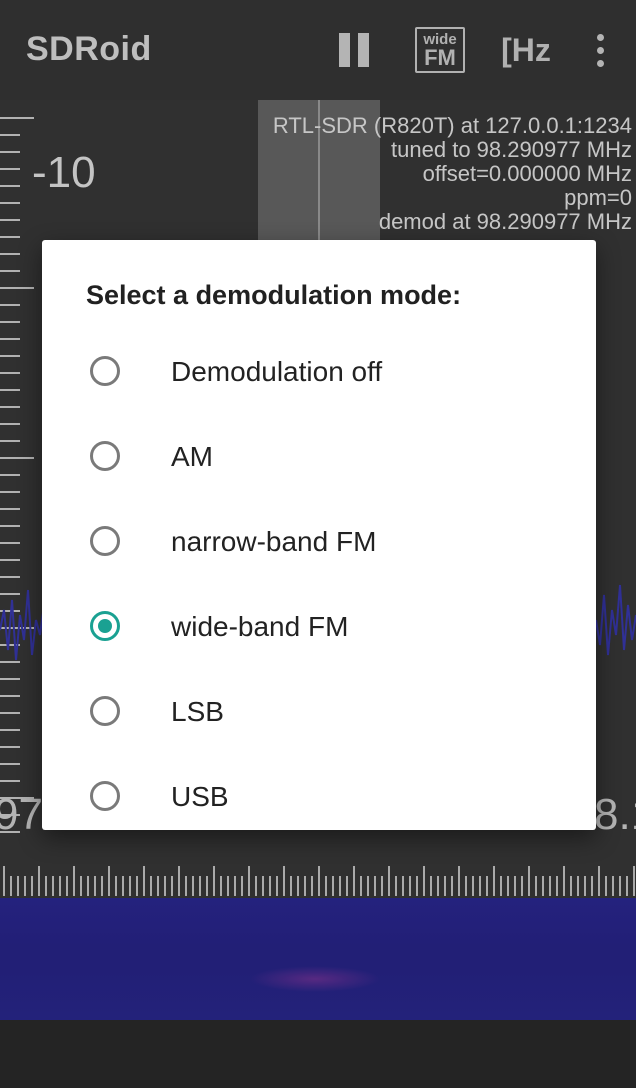  Describe the element at coordinates (200, 796) in the screenshot. I see `option-label: USB` at that location.